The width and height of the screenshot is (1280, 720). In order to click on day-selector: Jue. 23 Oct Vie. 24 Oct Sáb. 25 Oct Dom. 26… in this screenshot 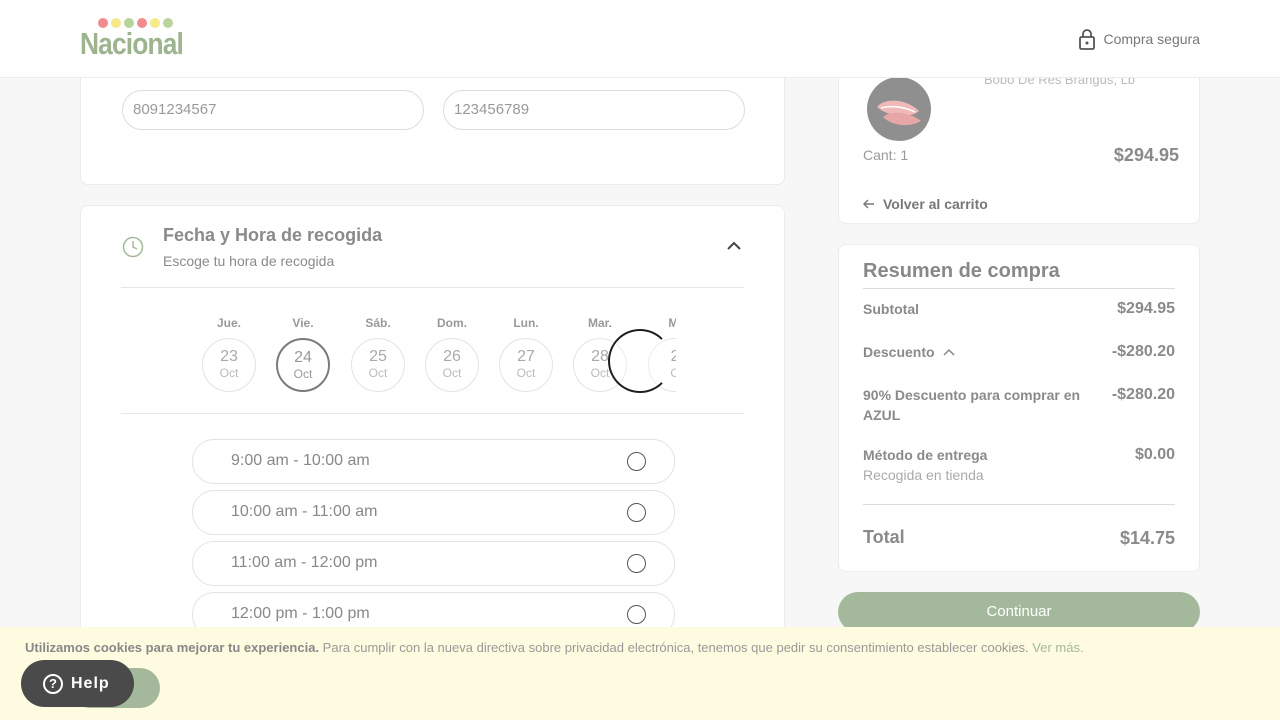, I will do `click(438, 356)`.